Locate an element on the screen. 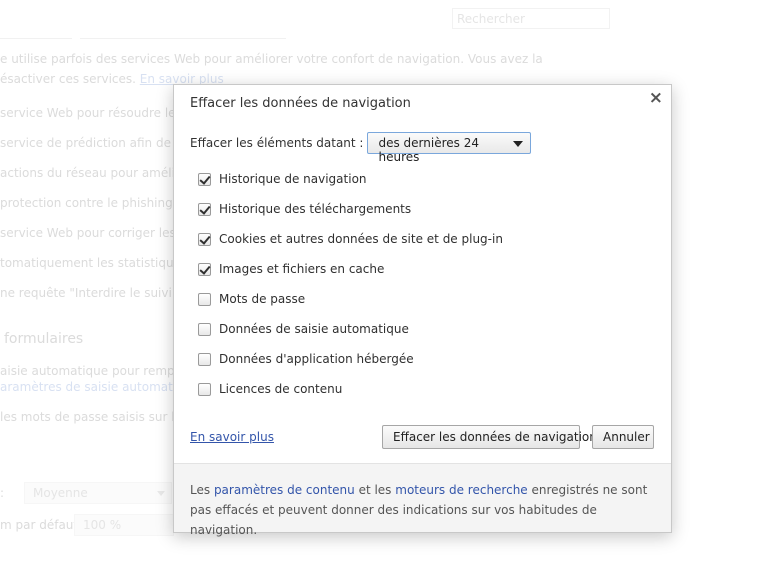 The width and height of the screenshot is (781, 573). cache-checkbox is located at coordinates (204, 269).